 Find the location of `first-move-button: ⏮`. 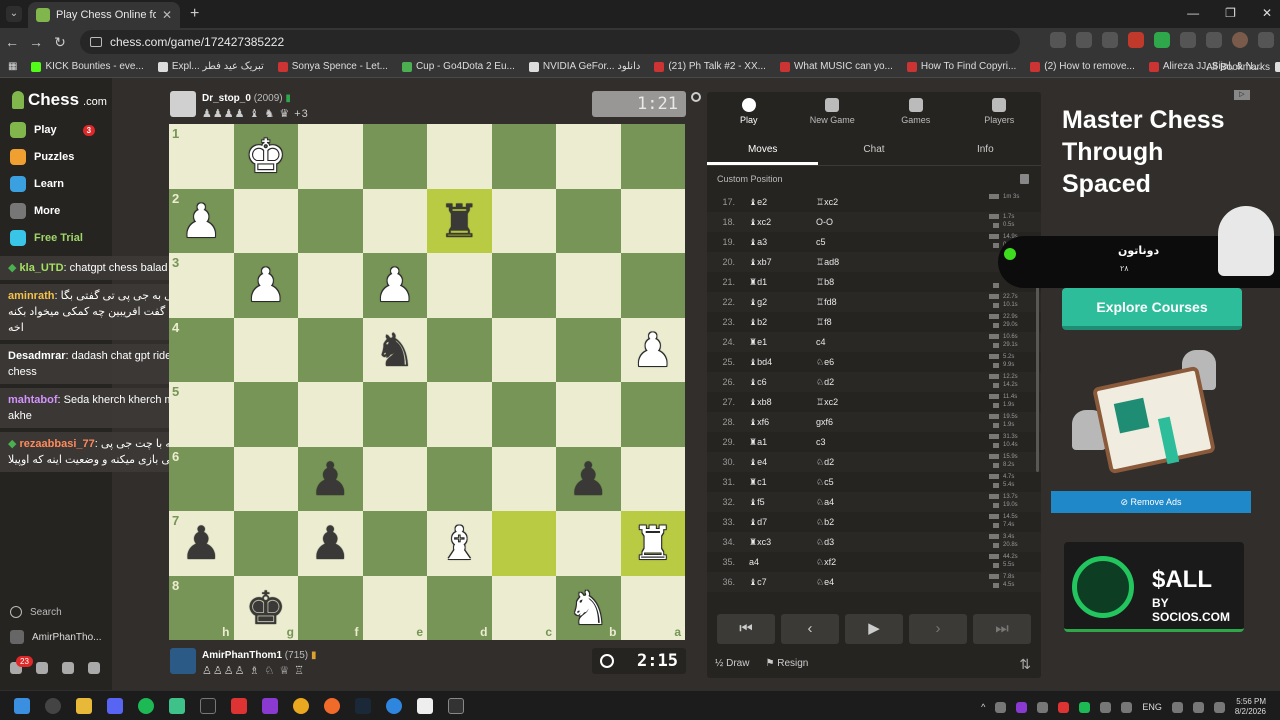

first-move-button: ⏮ is located at coordinates (746, 629).